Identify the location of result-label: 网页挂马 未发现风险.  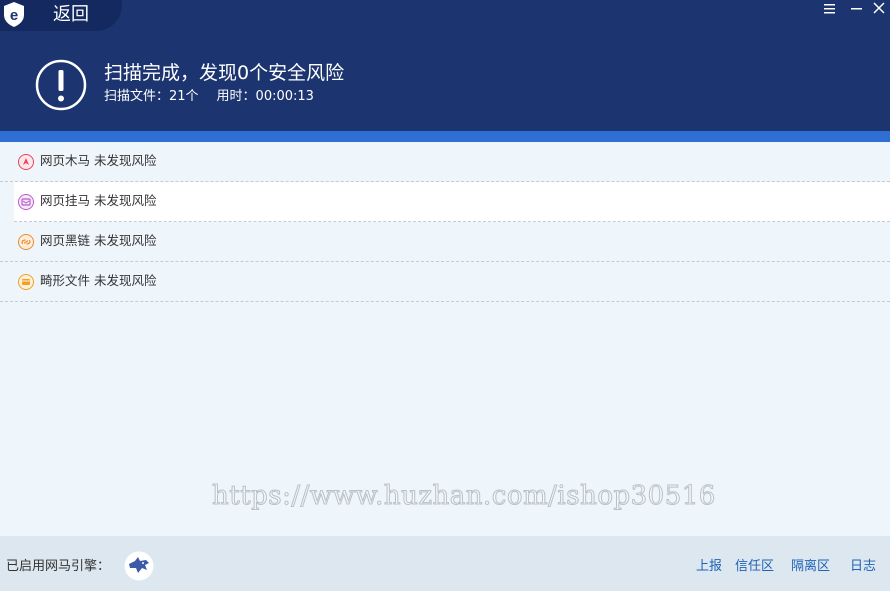
(98, 200).